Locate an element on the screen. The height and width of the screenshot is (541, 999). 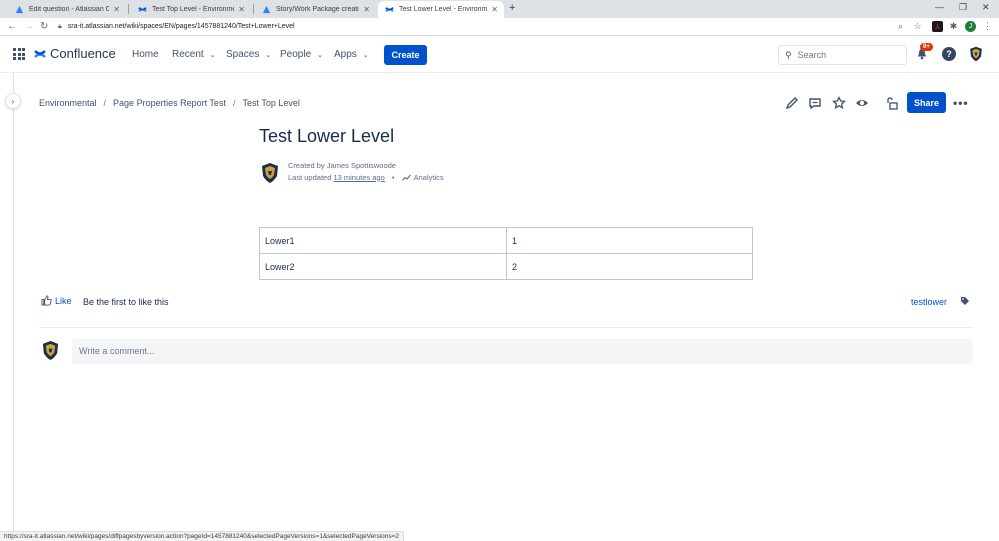
commenter-avatar is located at coordinates (50, 350).